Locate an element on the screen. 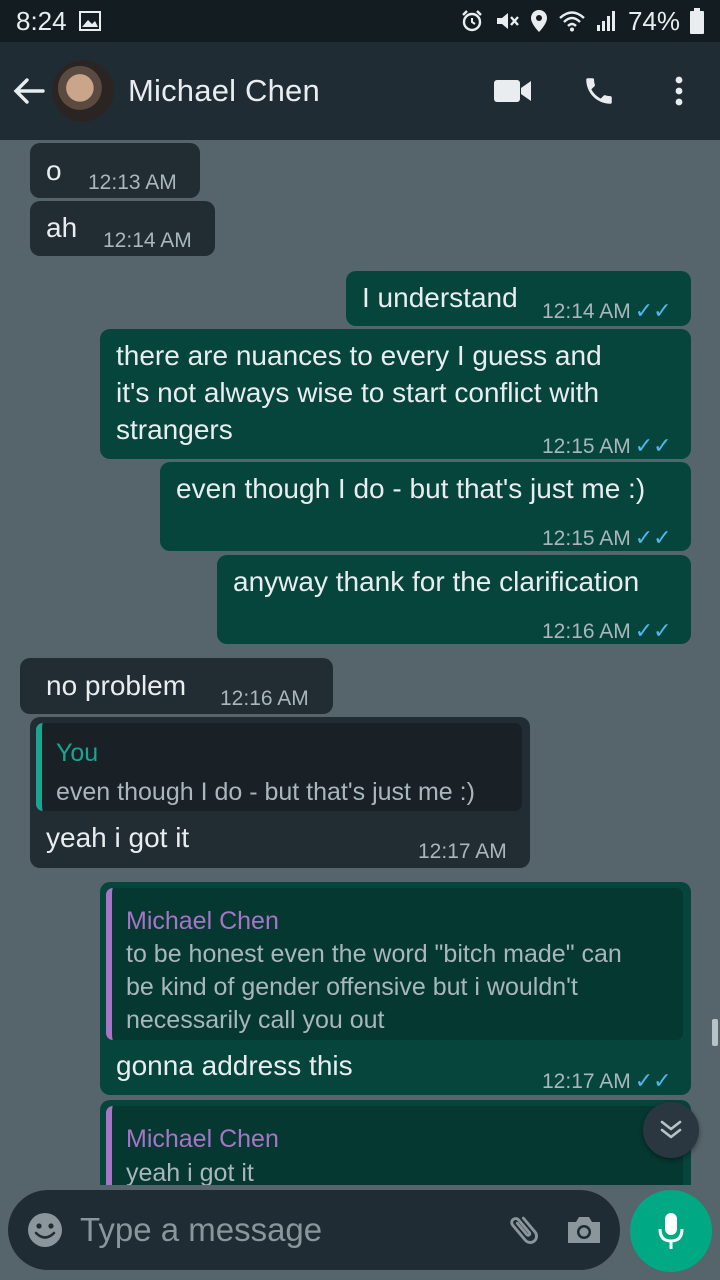 The width and height of the screenshot is (720, 1280). more-vertical-icon is located at coordinates (679, 91).